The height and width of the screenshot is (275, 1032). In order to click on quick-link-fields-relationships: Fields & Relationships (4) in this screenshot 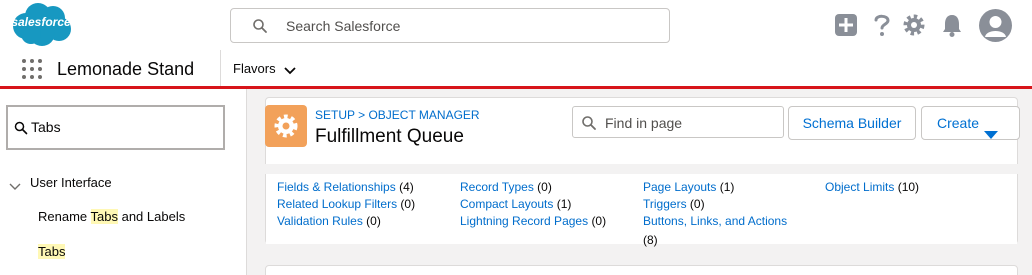, I will do `click(345, 187)`.